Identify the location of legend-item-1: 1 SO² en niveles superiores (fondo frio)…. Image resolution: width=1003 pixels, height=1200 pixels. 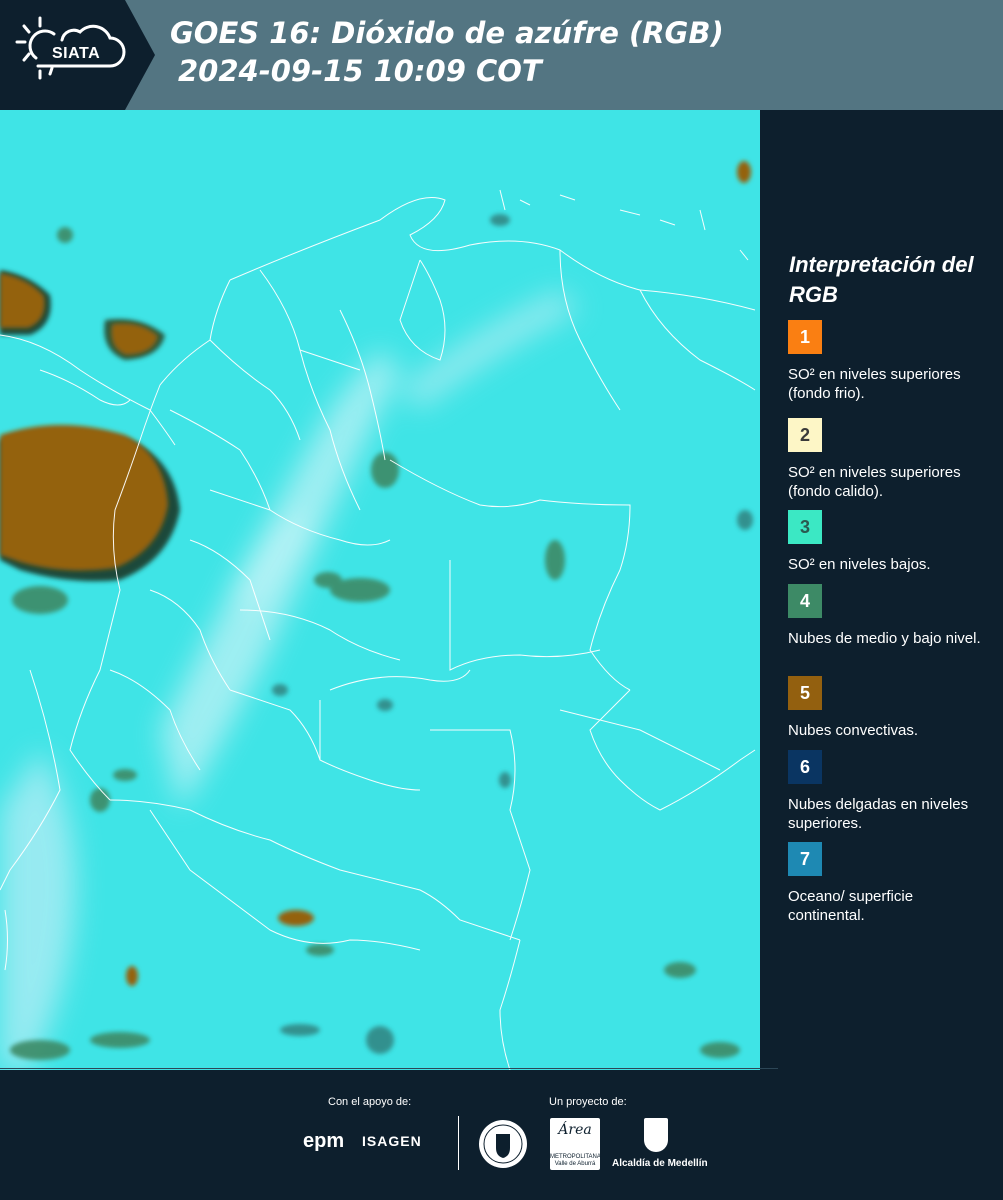
(888, 361).